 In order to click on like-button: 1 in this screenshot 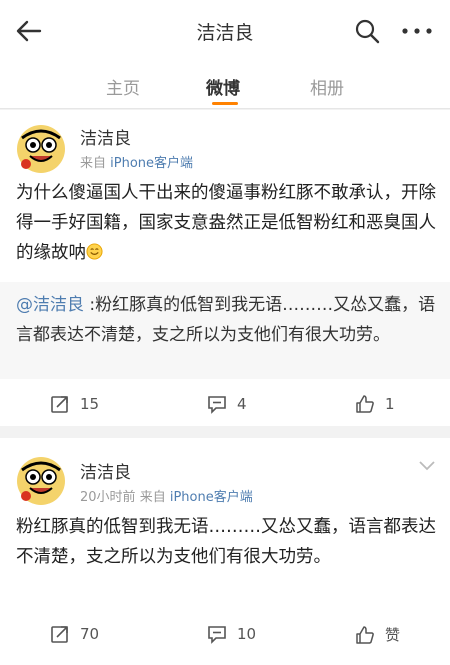, I will do `click(375, 404)`.